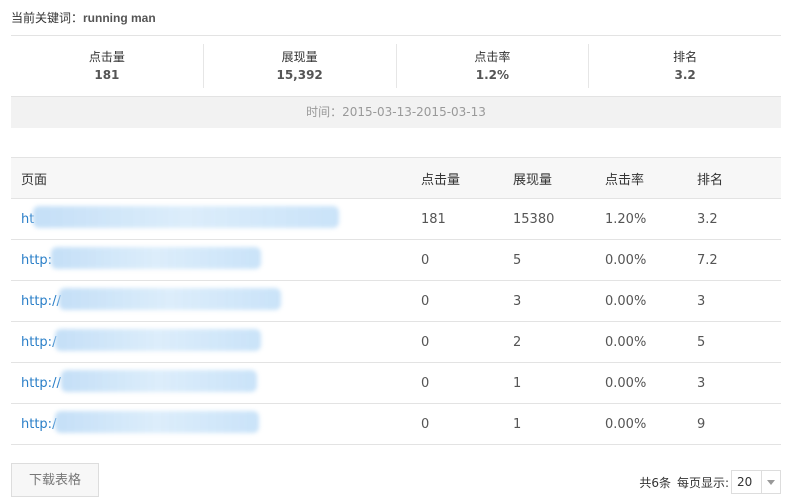 This screenshot has width=798, height=504. I want to click on table-row: http:/ 0 1 0.00% 9, so click(396, 424).